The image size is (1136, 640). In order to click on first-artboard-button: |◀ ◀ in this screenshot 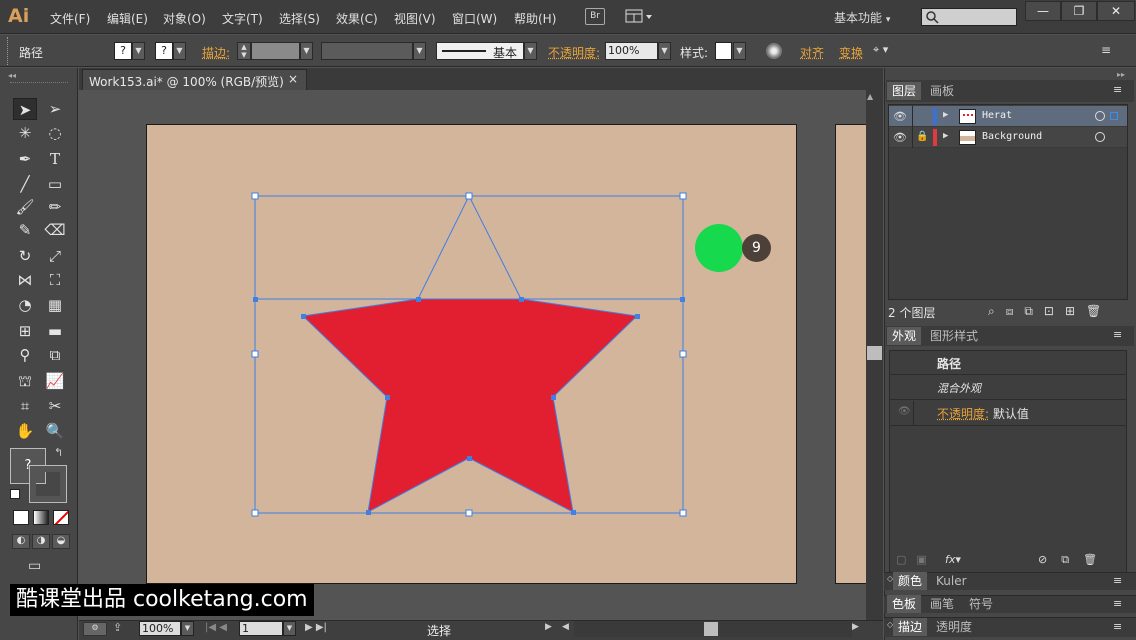, I will do `click(216, 627)`.